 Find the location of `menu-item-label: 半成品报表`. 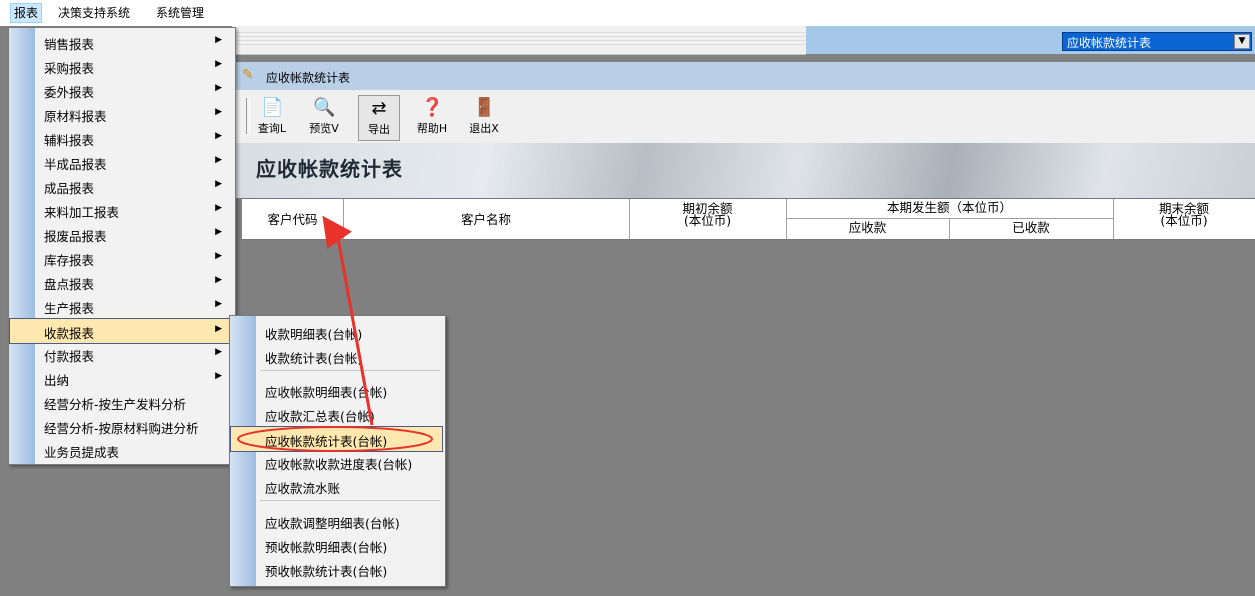

menu-item-label: 半成品报表 is located at coordinates (75, 164).